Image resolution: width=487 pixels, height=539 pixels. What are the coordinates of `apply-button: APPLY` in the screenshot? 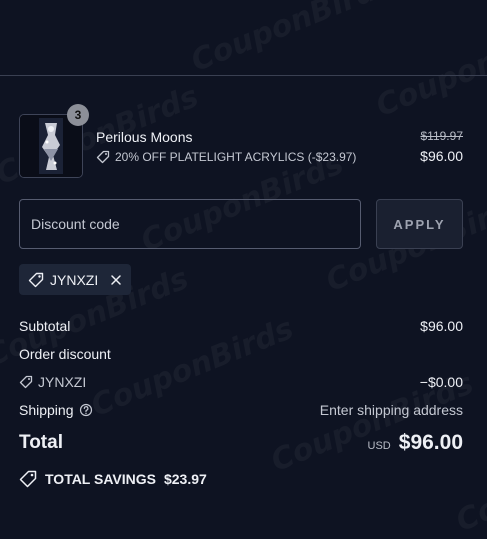 It's located at (419, 224).